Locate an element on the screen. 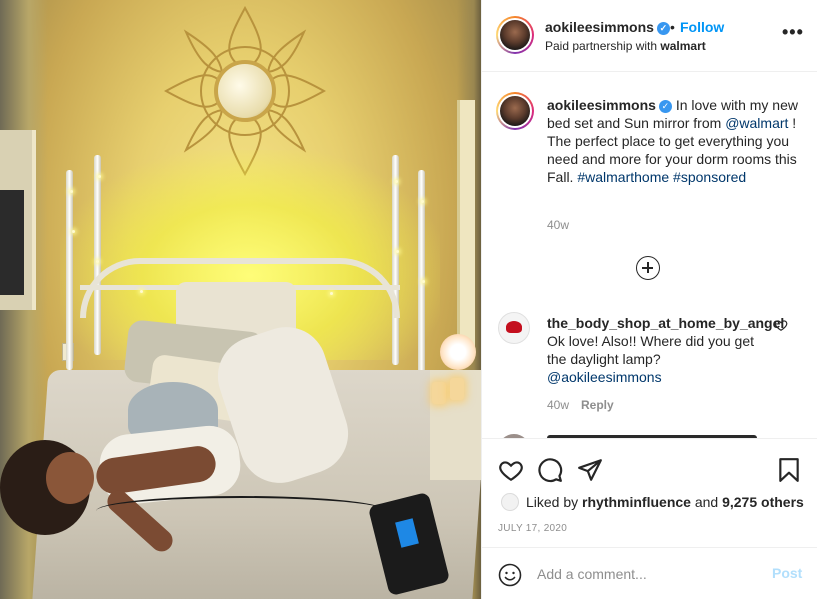 The image size is (817, 599). author-avatar is located at coordinates (515, 35).